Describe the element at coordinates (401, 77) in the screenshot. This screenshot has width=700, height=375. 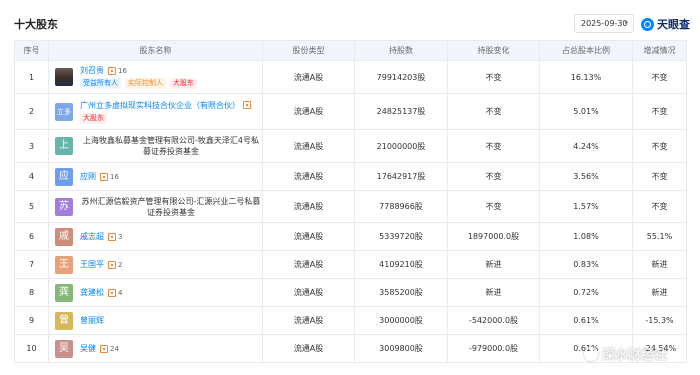
I see `shares-held: 79914203股` at that location.